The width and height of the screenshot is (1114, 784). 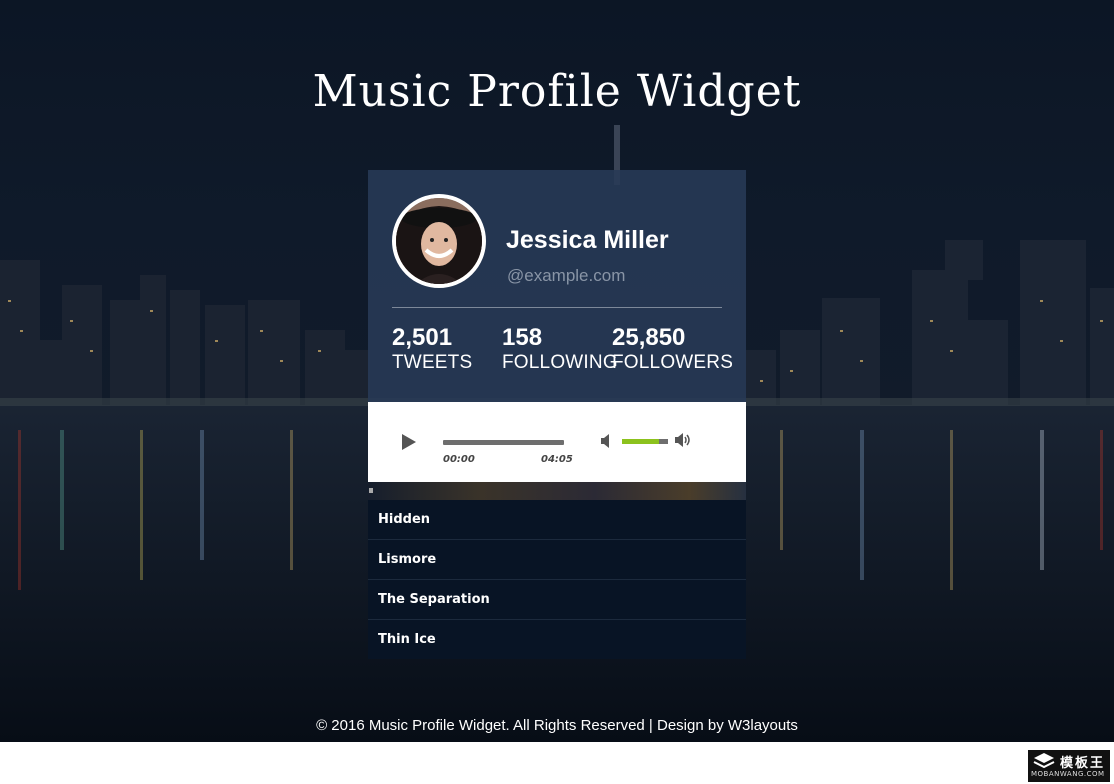 I want to click on watermark-logo: 模板王 MOBANWANG.COM, so click(x=1069, y=766).